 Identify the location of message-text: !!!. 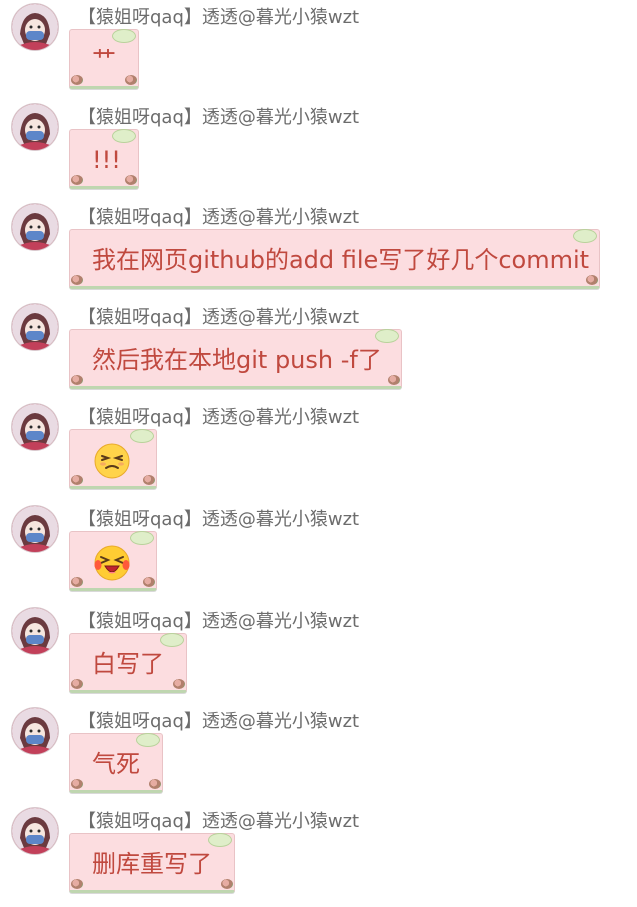
(106, 160).